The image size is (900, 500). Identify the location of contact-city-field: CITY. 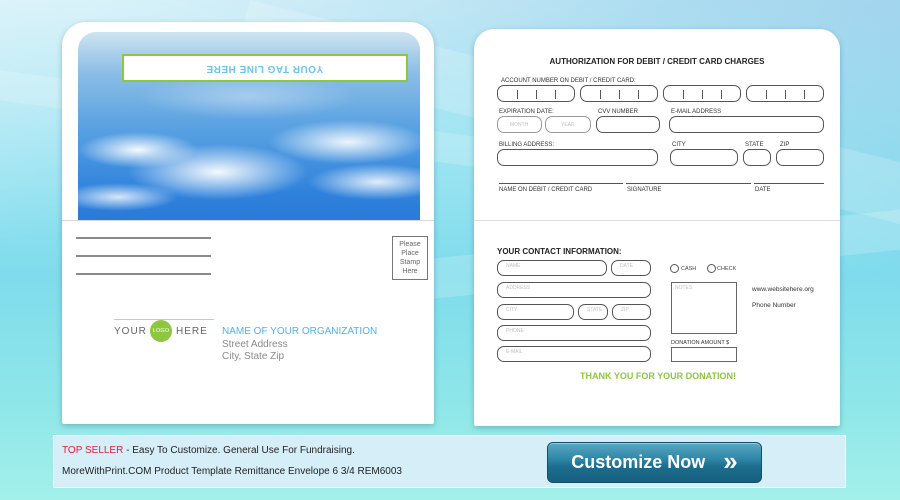
(535, 312).